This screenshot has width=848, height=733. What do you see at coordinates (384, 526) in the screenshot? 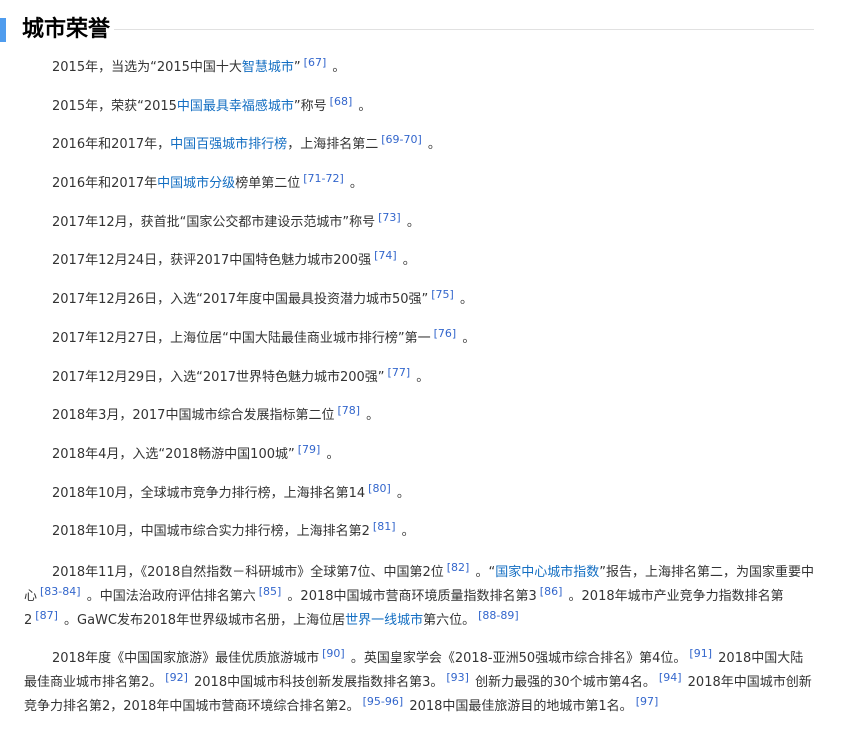
I see `citation-ref: [81]` at bounding box center [384, 526].